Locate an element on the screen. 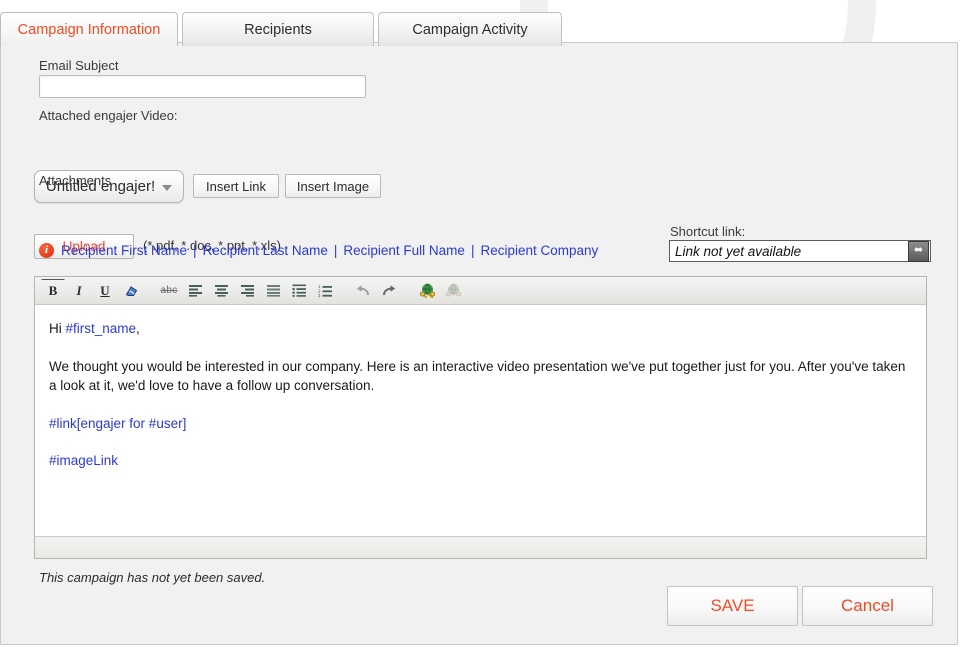 Image resolution: width=960 pixels, height=647 pixels. undo-icon is located at coordinates (363, 291).